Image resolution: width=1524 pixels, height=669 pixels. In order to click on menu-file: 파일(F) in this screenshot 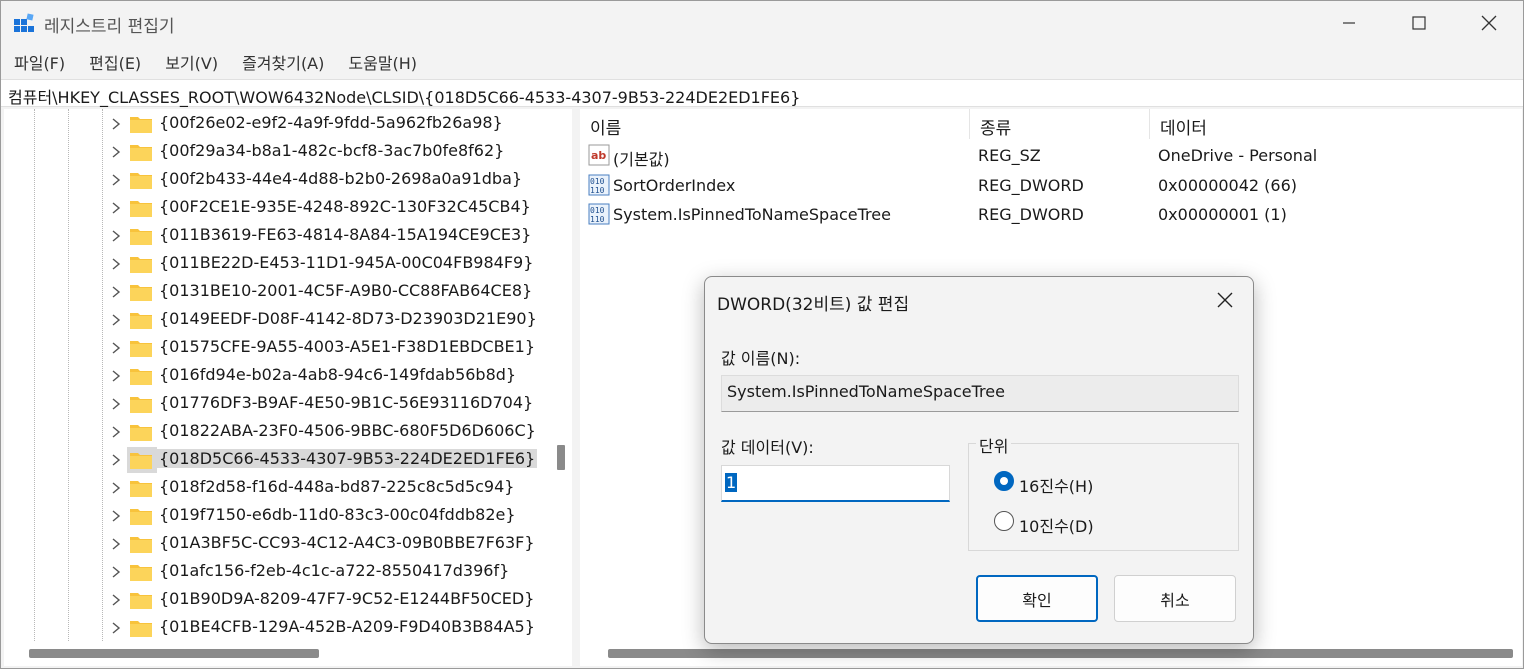, I will do `click(39, 61)`.